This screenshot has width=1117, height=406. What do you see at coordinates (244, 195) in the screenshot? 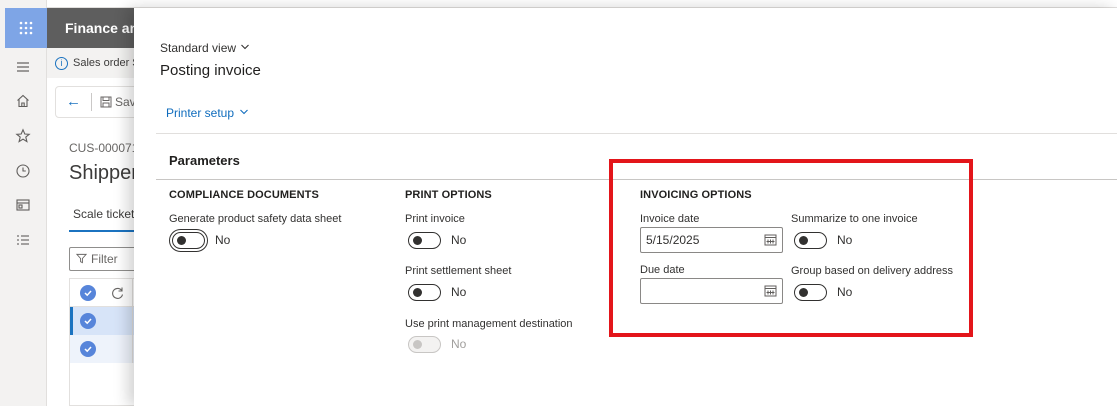
I see `compliance-heading: COMPLIANCE DOCUMENTS` at bounding box center [244, 195].